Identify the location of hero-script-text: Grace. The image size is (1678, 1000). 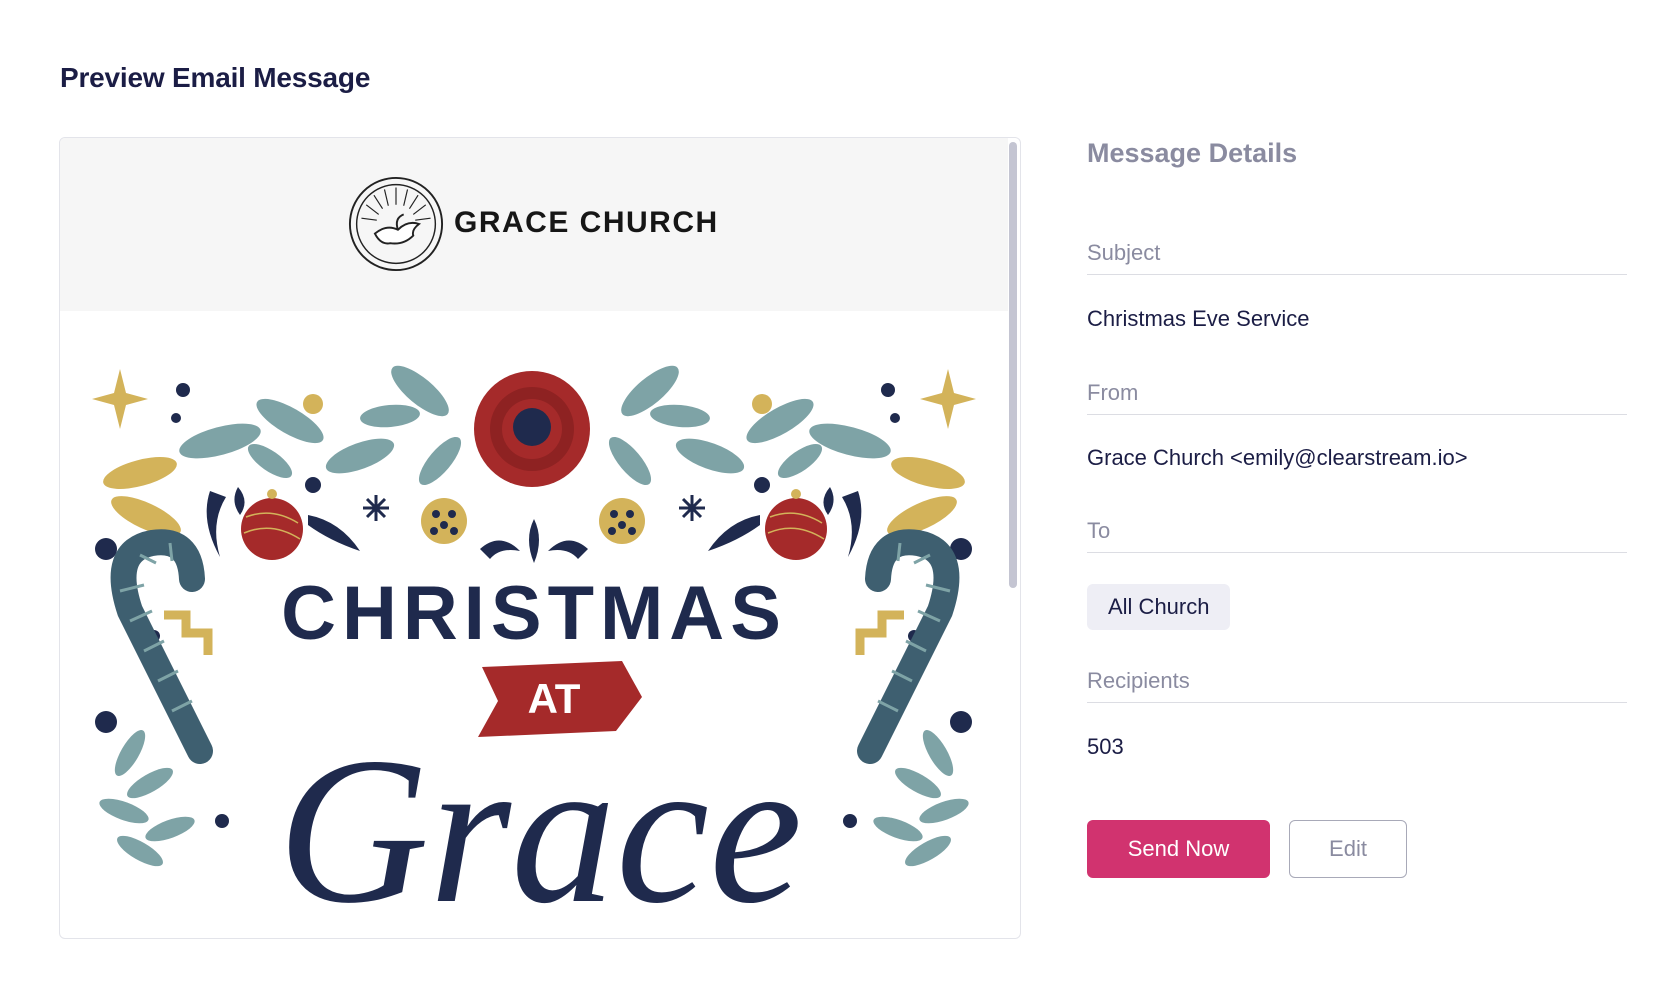
(540, 827).